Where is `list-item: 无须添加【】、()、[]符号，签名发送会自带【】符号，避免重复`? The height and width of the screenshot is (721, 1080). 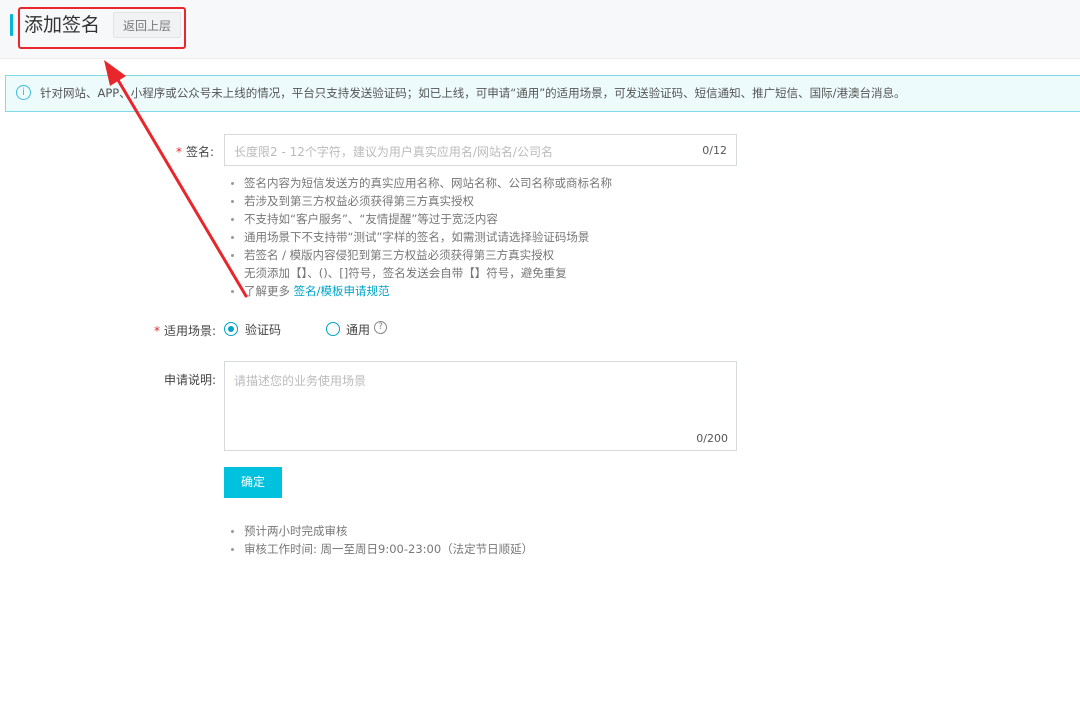 list-item: 无须添加【】、()、[]符号，签名发送会自带【】符号，避免重复 is located at coordinates (421, 273).